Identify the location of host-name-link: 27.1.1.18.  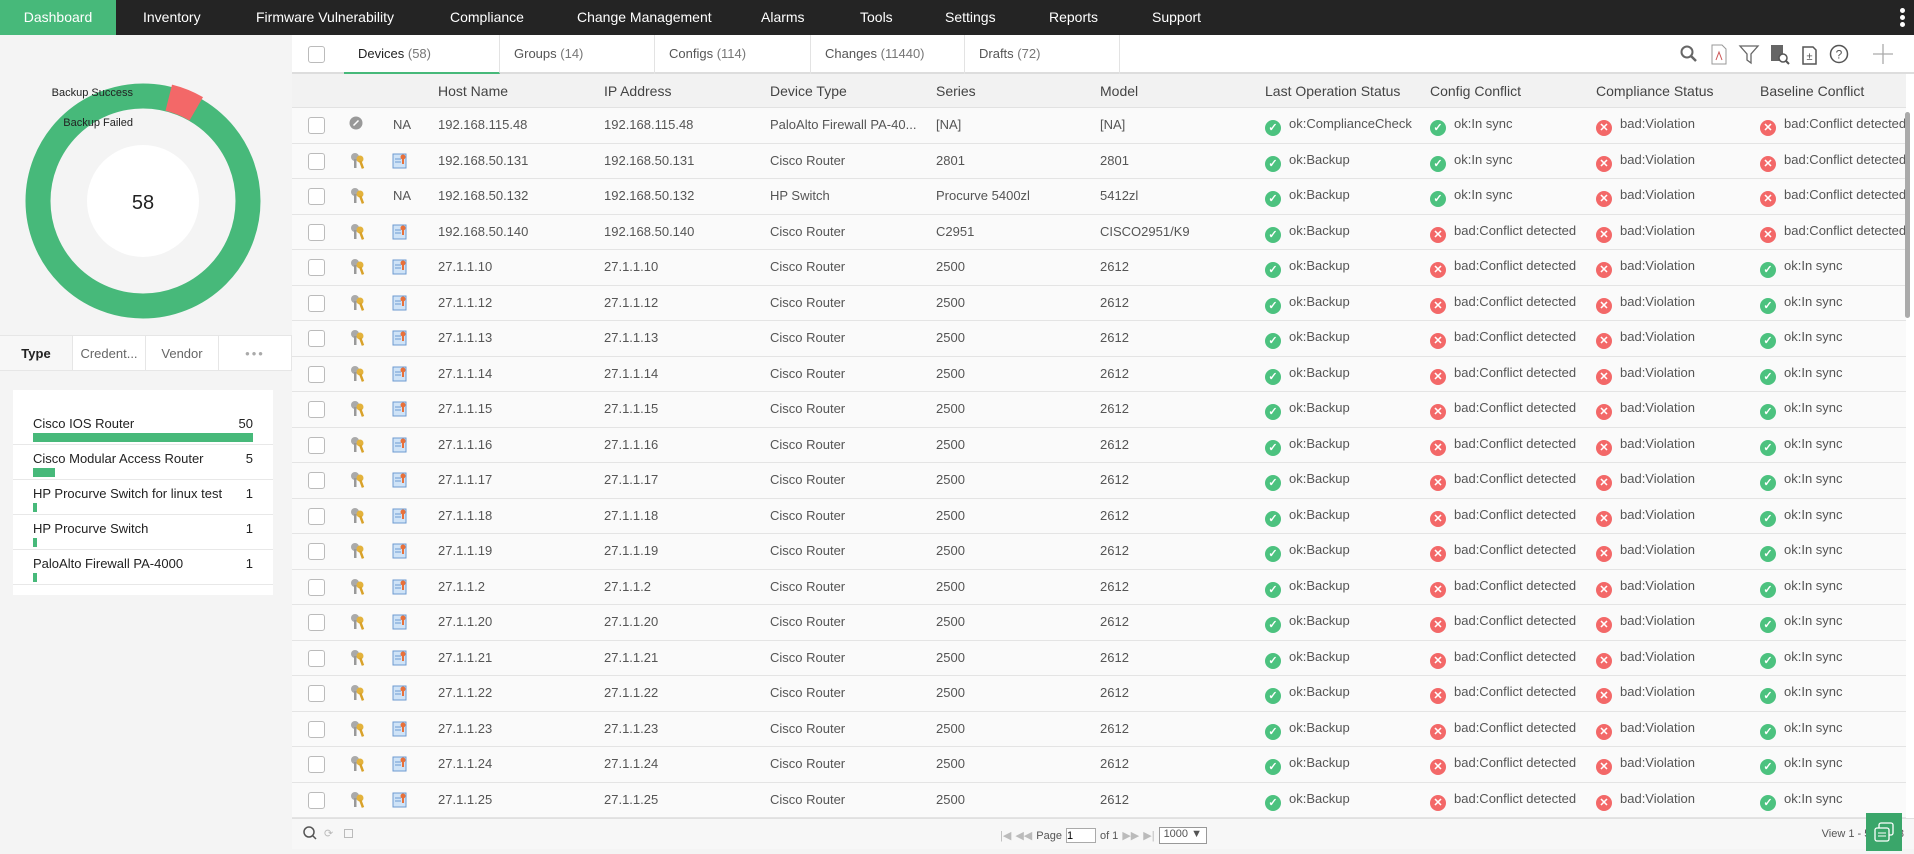
(465, 515).